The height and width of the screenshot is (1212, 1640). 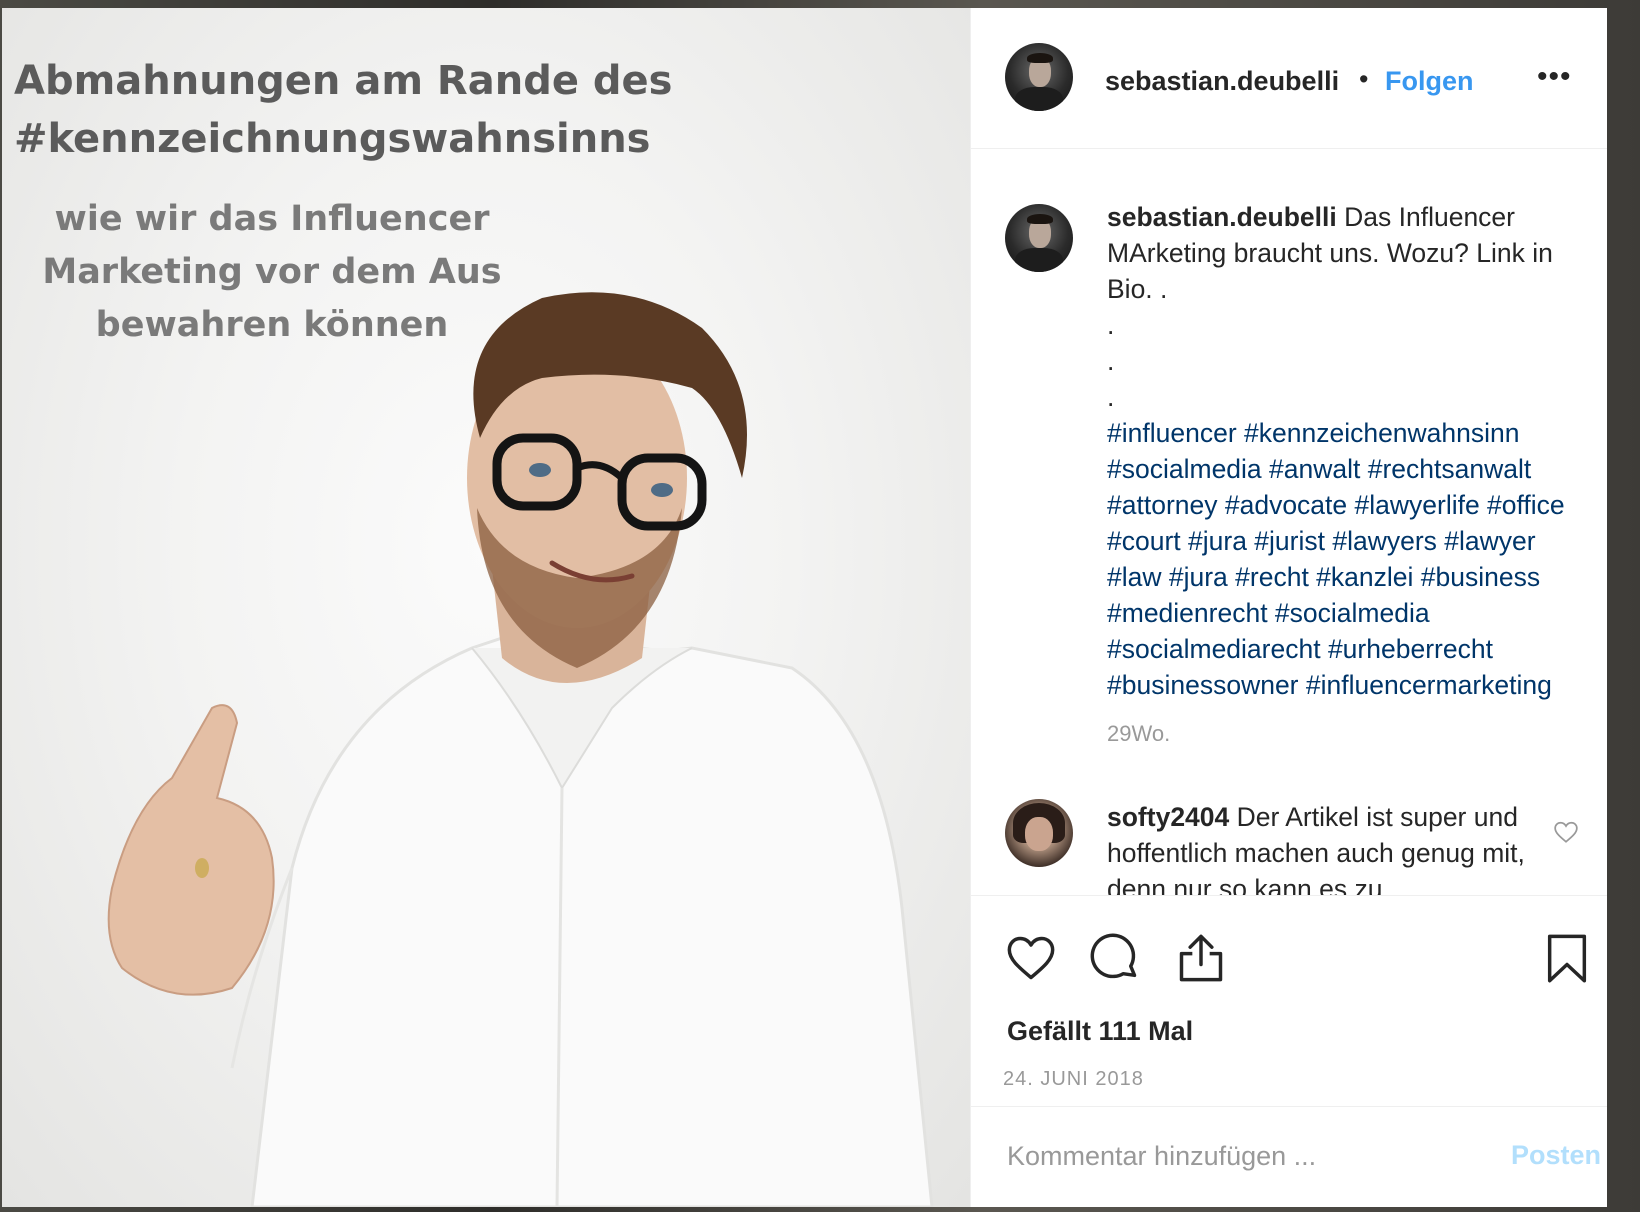 I want to click on comment-input, so click(x=1232, y=1156).